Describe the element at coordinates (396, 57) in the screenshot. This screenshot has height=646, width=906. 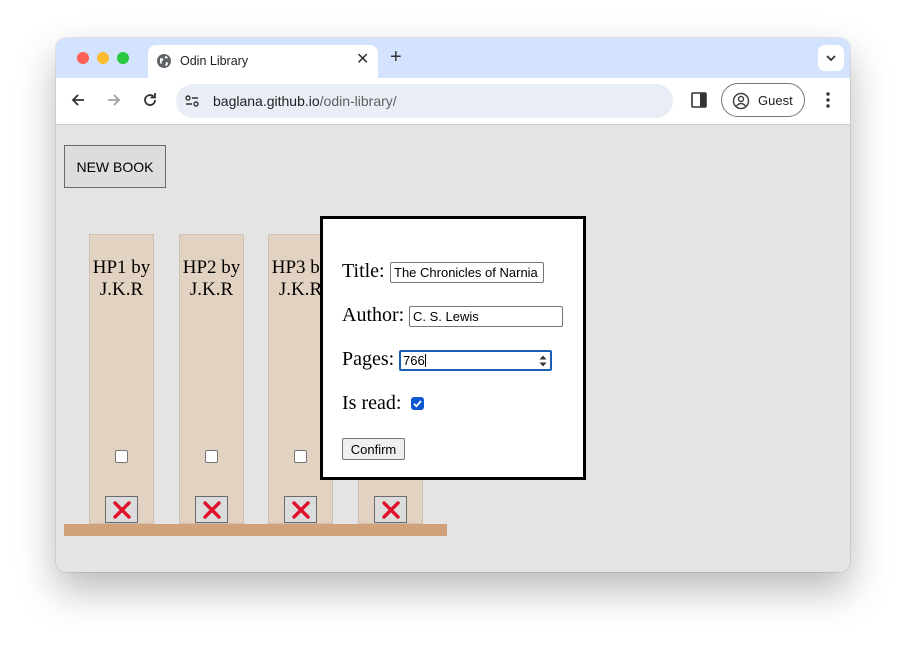
I see `new-tab-icon: +` at that location.